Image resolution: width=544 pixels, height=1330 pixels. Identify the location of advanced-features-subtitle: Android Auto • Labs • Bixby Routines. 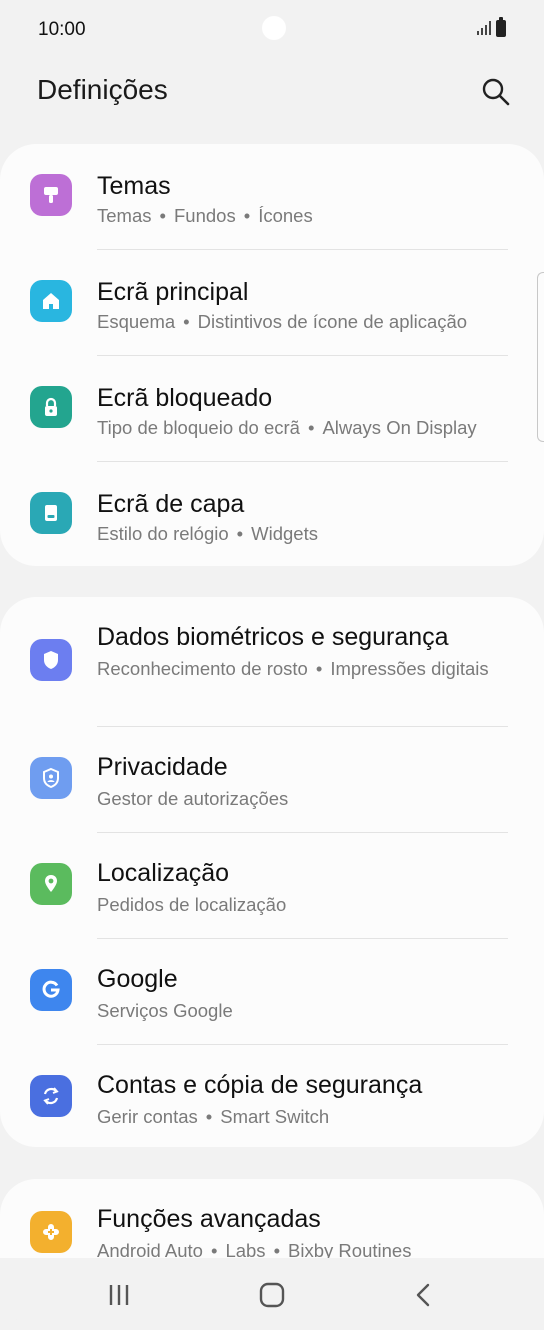
(254, 1249).